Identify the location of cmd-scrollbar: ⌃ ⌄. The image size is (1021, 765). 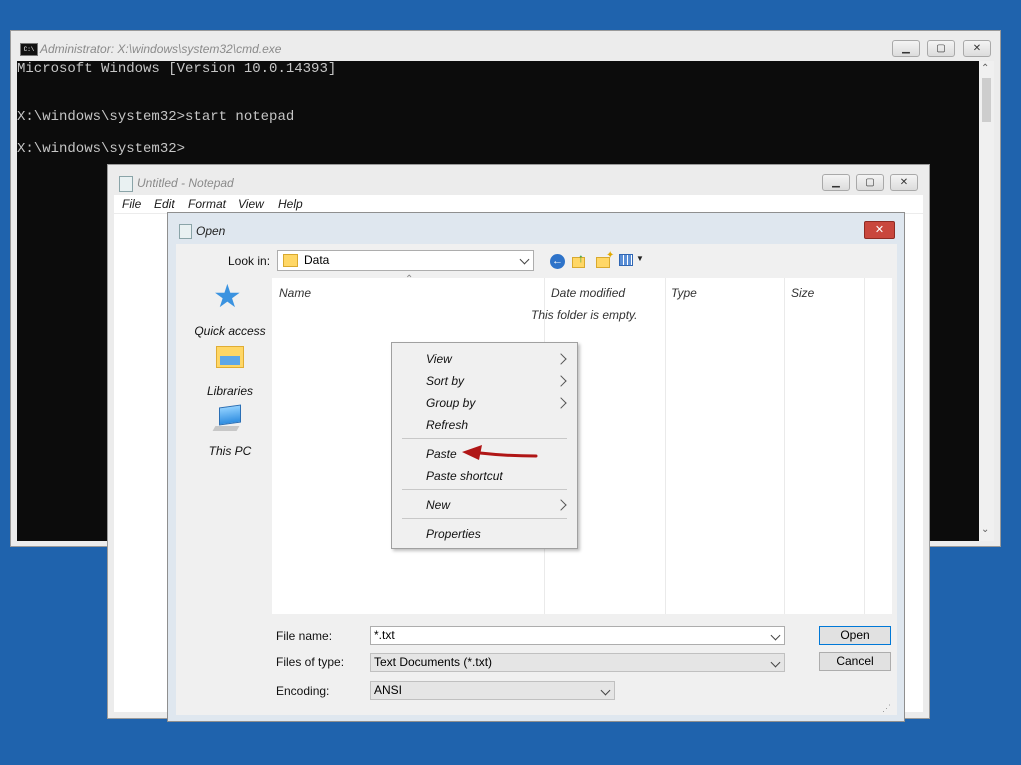
(986, 301).